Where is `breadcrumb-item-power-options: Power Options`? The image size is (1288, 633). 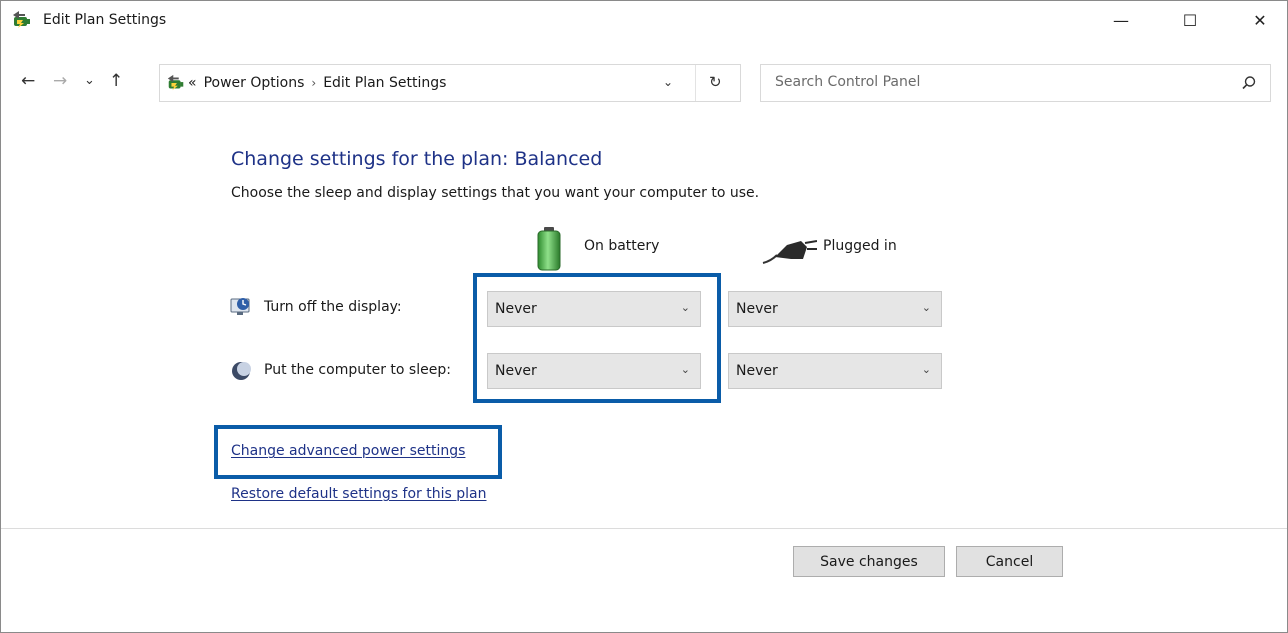
breadcrumb-item-power-options: Power Options is located at coordinates (254, 83).